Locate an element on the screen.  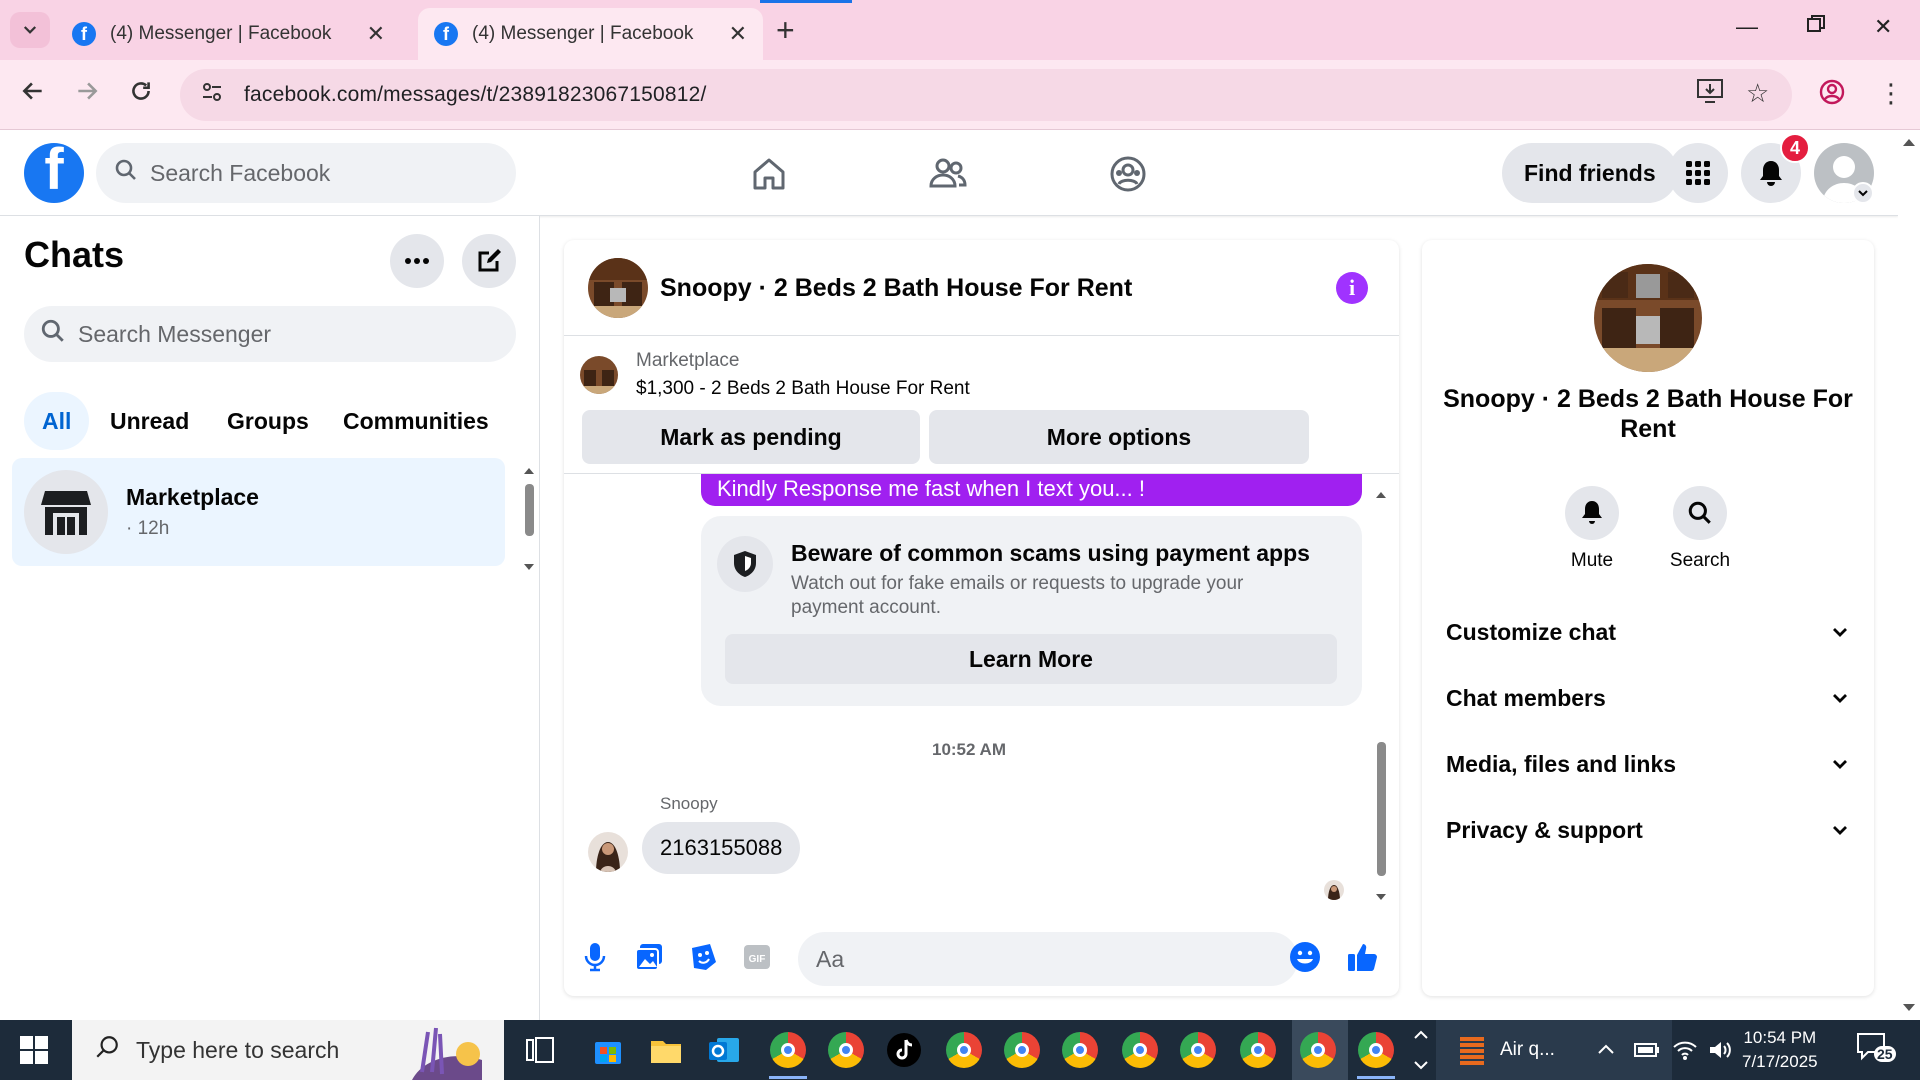
tab-title: (4) Messenger | Facebook is located at coordinates (583, 33).